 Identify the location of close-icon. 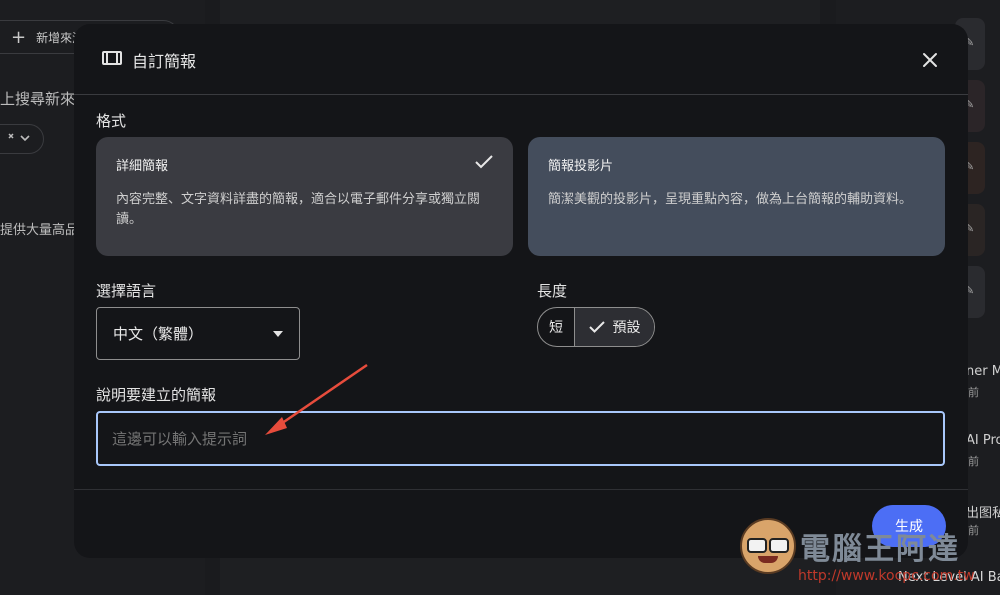
(930, 60).